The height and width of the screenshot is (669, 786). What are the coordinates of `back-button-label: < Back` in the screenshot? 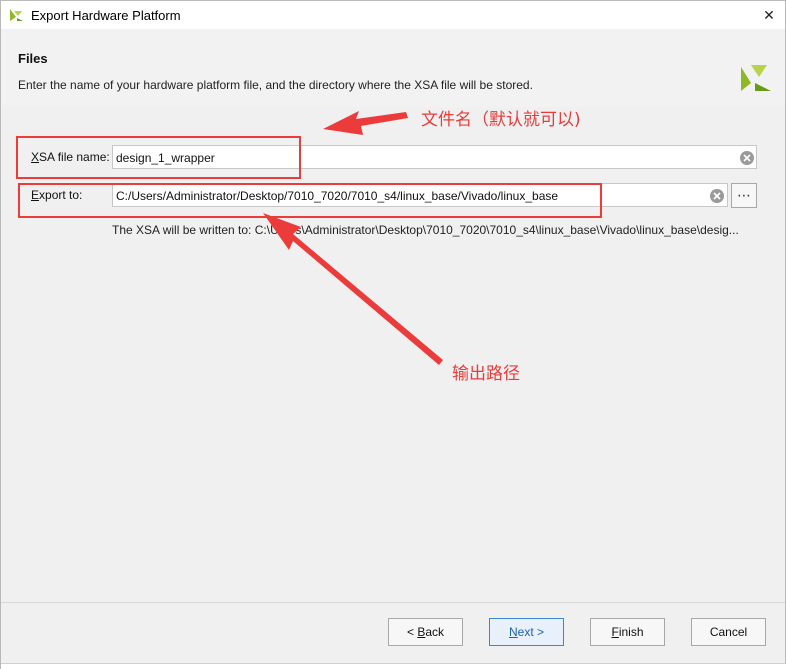 It's located at (425, 632).